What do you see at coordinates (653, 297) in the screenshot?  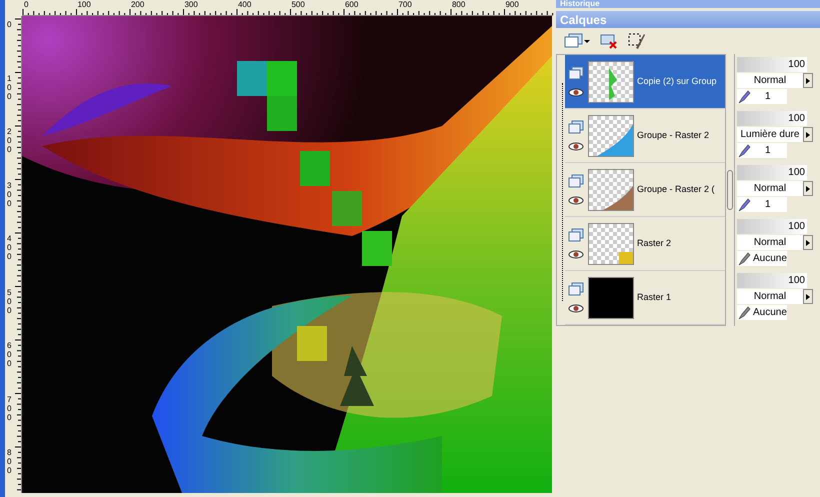 I see `layer-name: Raster 1` at bounding box center [653, 297].